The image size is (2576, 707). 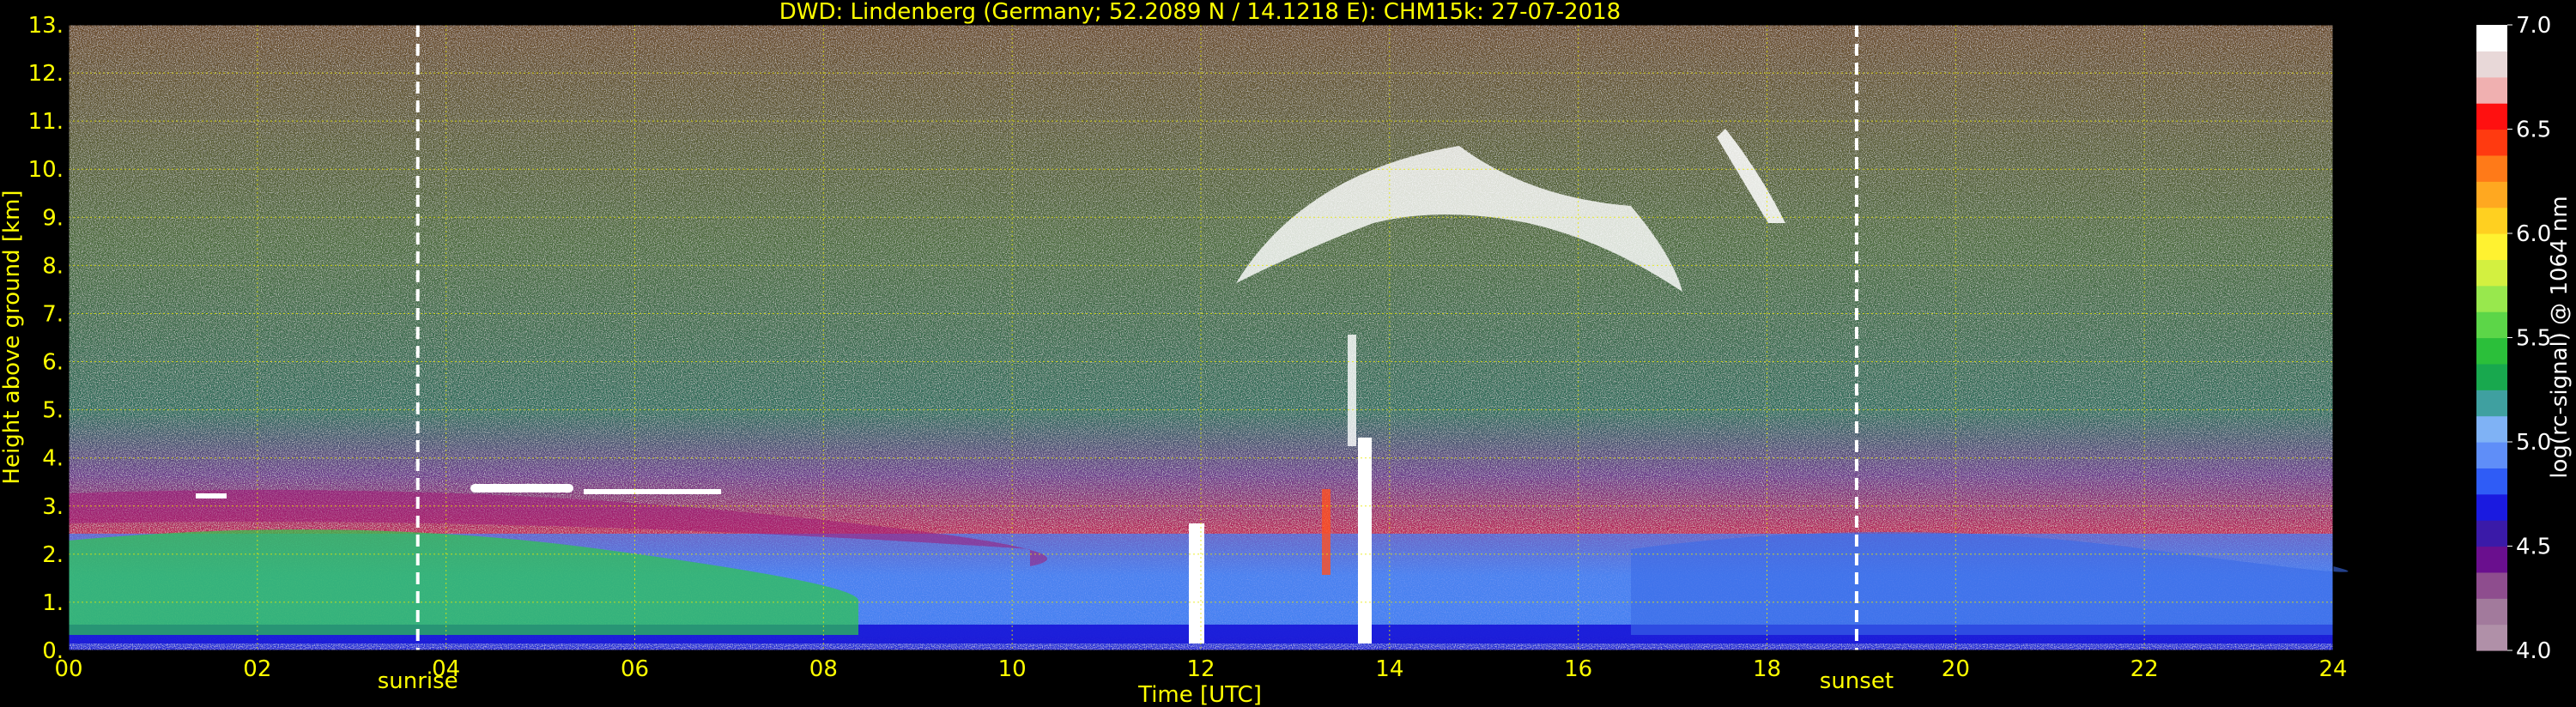 I want to click on x-tick-label: 12, so click(x=1200, y=669).